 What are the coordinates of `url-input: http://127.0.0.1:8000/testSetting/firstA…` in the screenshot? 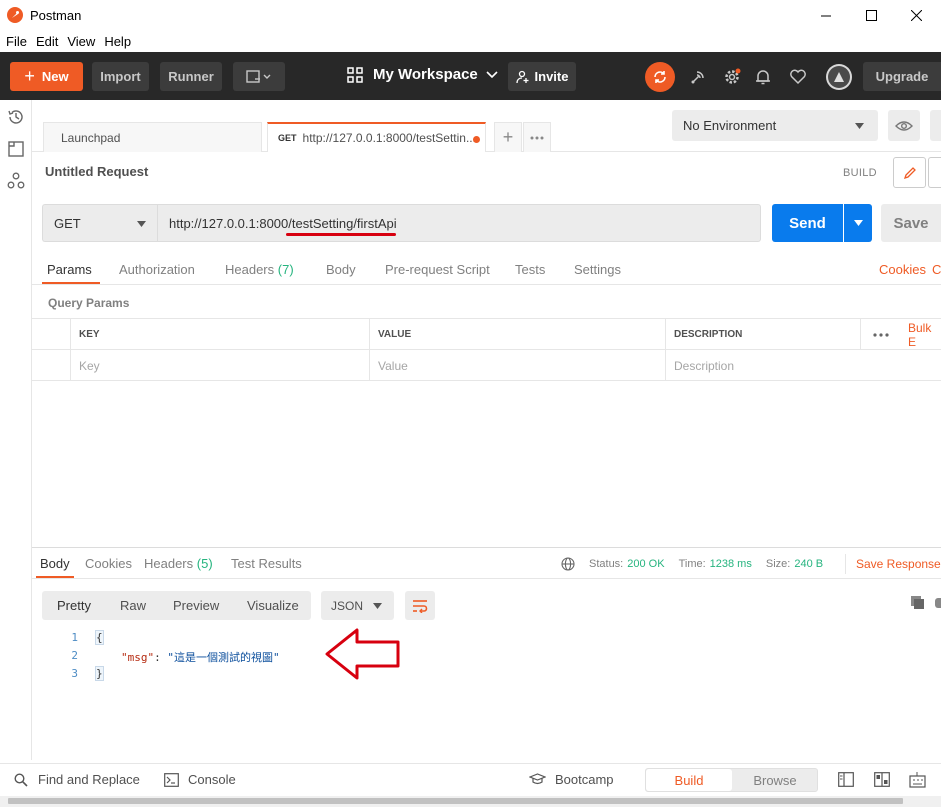 It's located at (459, 223).